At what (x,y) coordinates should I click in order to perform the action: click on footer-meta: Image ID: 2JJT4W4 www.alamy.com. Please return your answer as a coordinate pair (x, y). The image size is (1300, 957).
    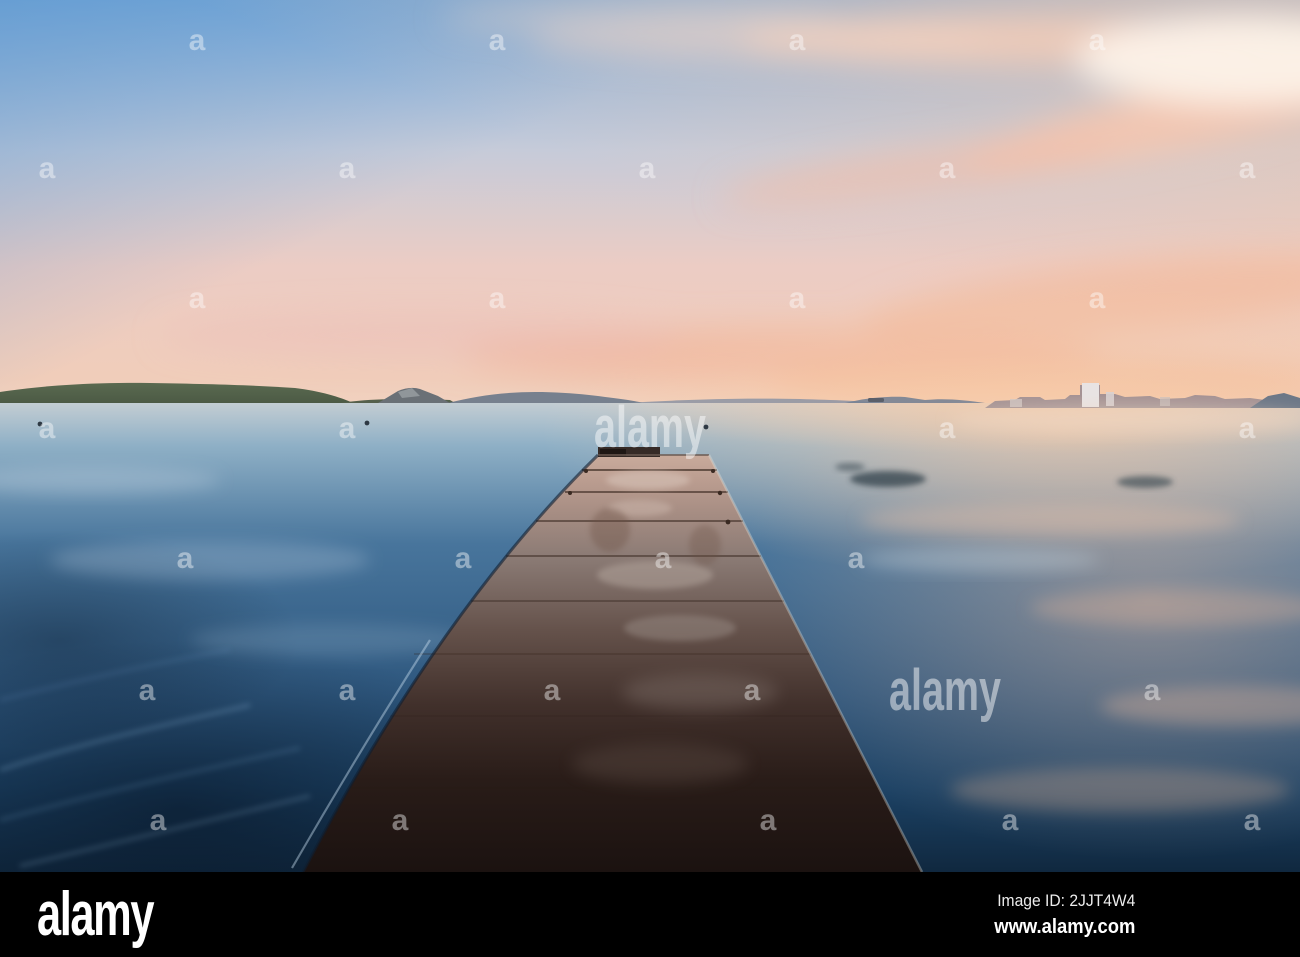
    Looking at the image, I should click on (1064, 915).